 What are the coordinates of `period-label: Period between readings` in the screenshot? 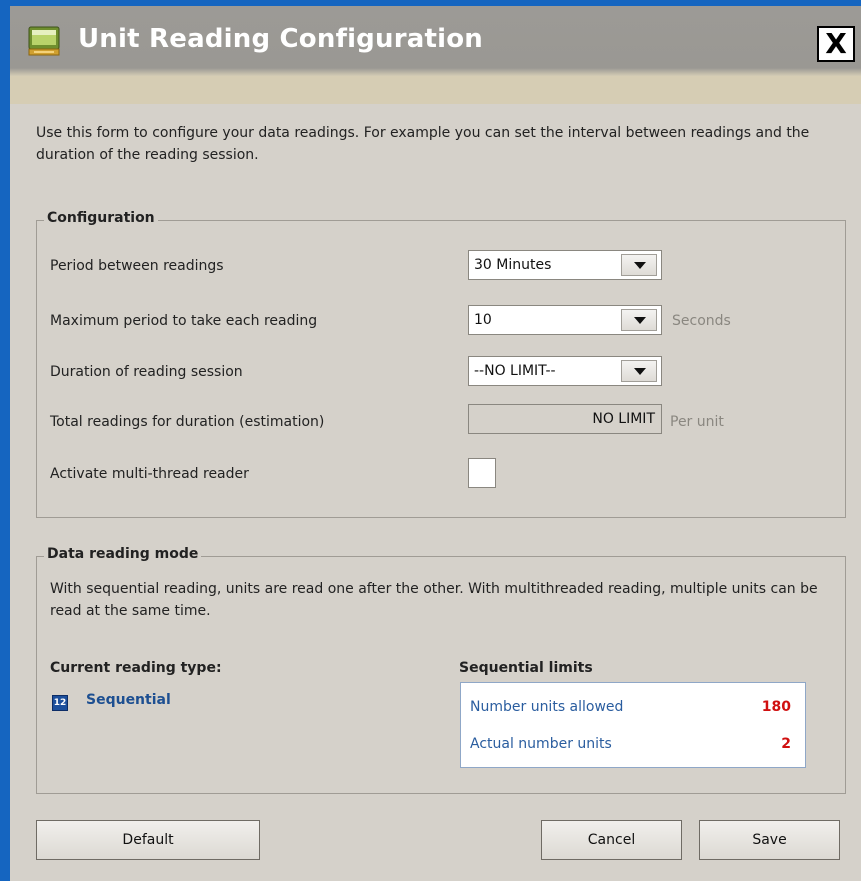 It's located at (137, 266).